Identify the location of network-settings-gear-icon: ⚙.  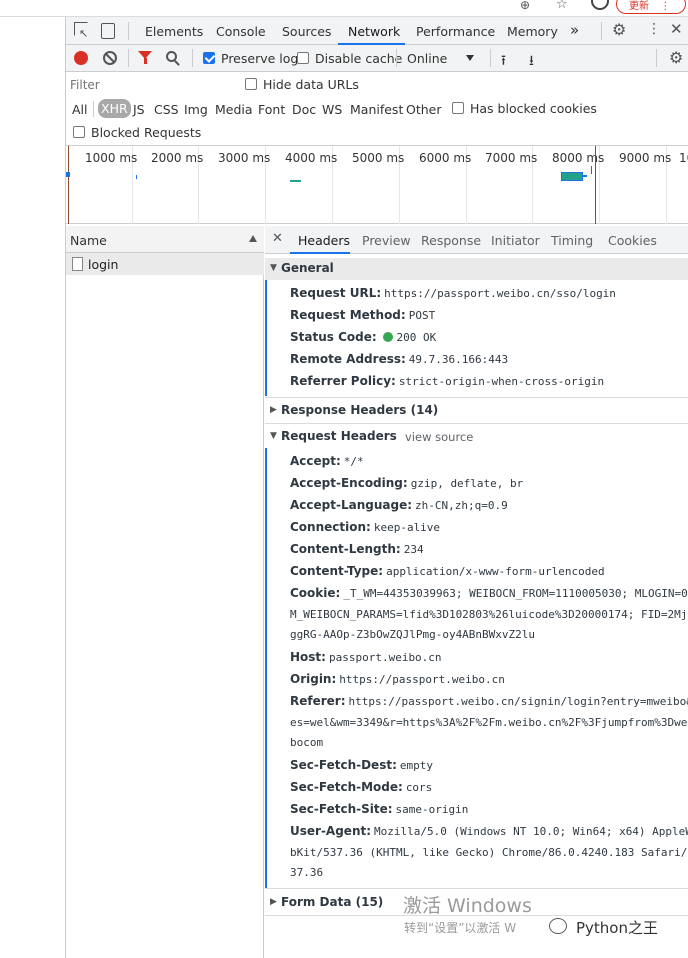
(676, 57).